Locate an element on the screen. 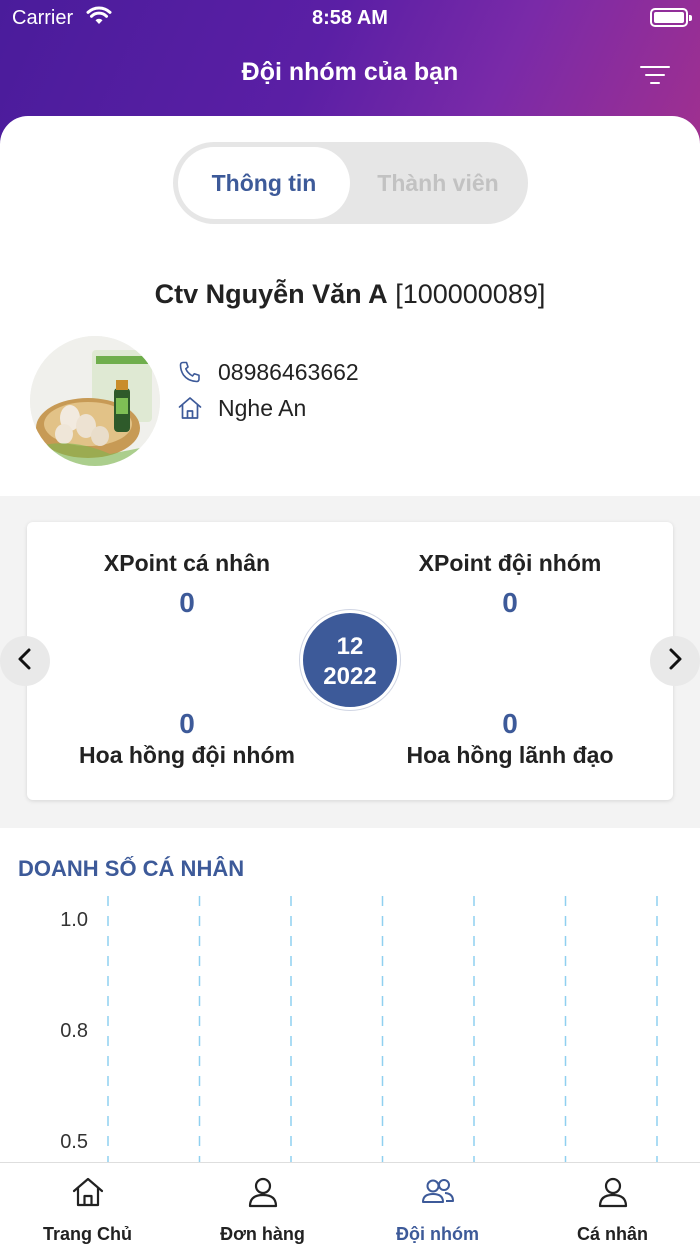 Image resolution: width=700 pixels, height=1244 pixels. phone-icon is located at coordinates (190, 372).